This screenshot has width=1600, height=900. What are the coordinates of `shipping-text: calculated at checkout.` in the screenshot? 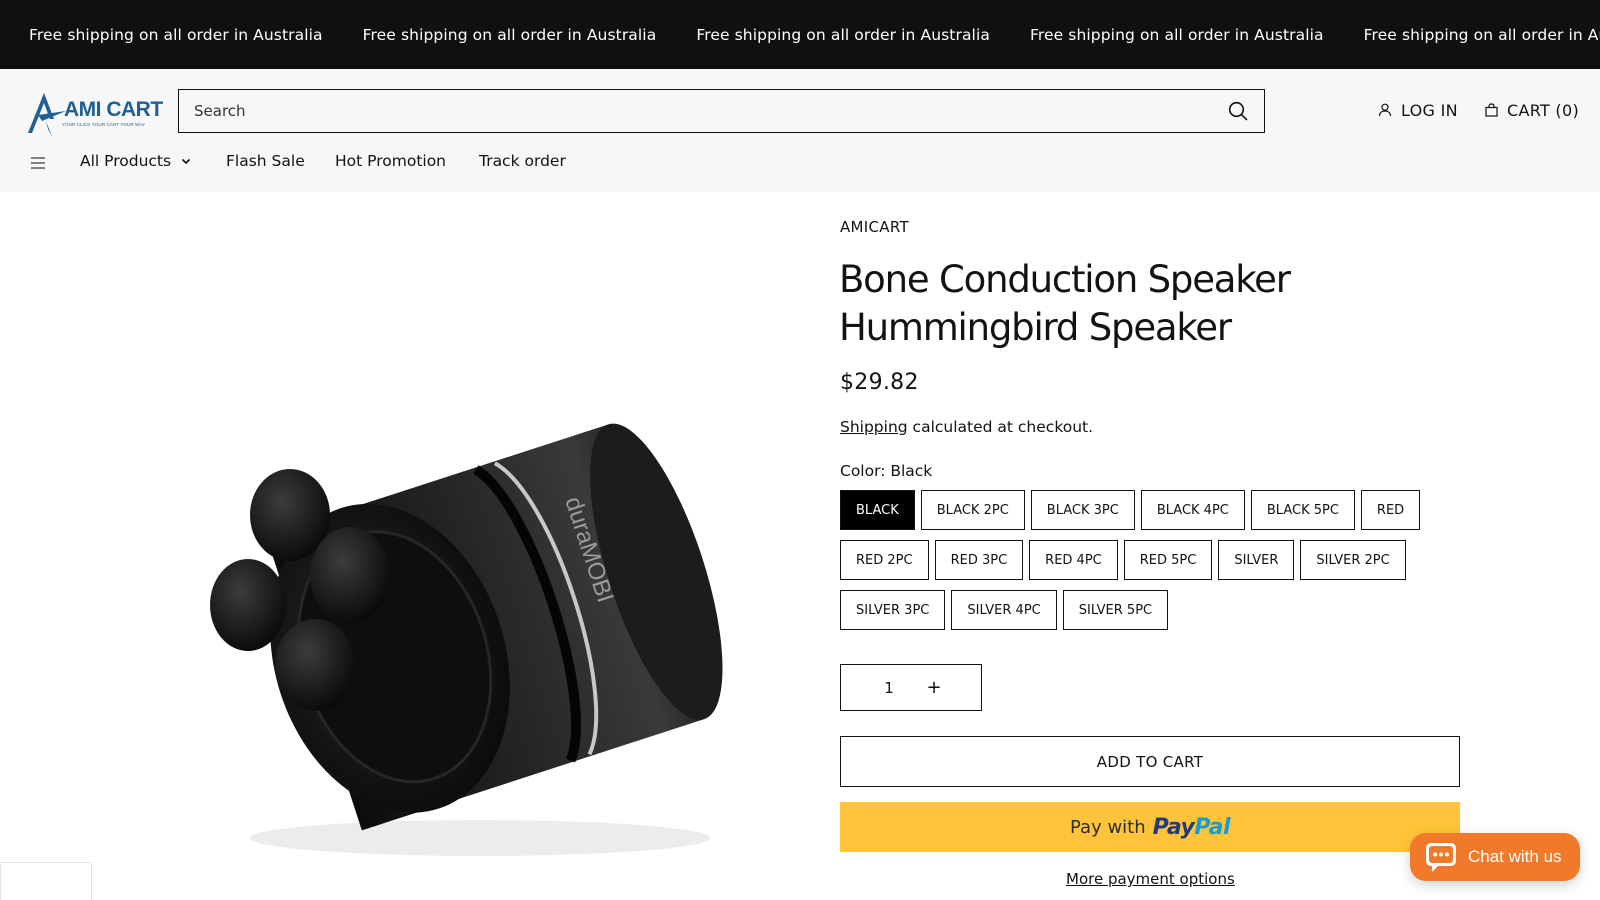 It's located at (1000, 427).